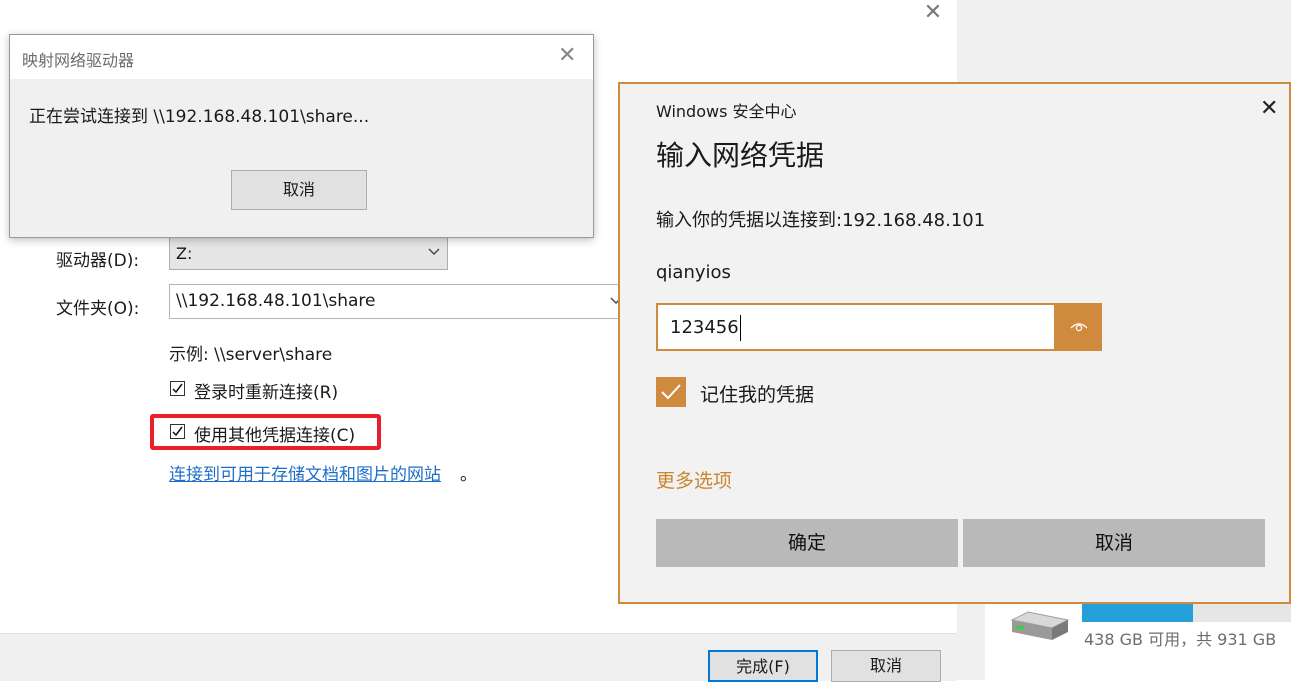  I want to click on remember-credentials-checkbox, so click(671, 392).